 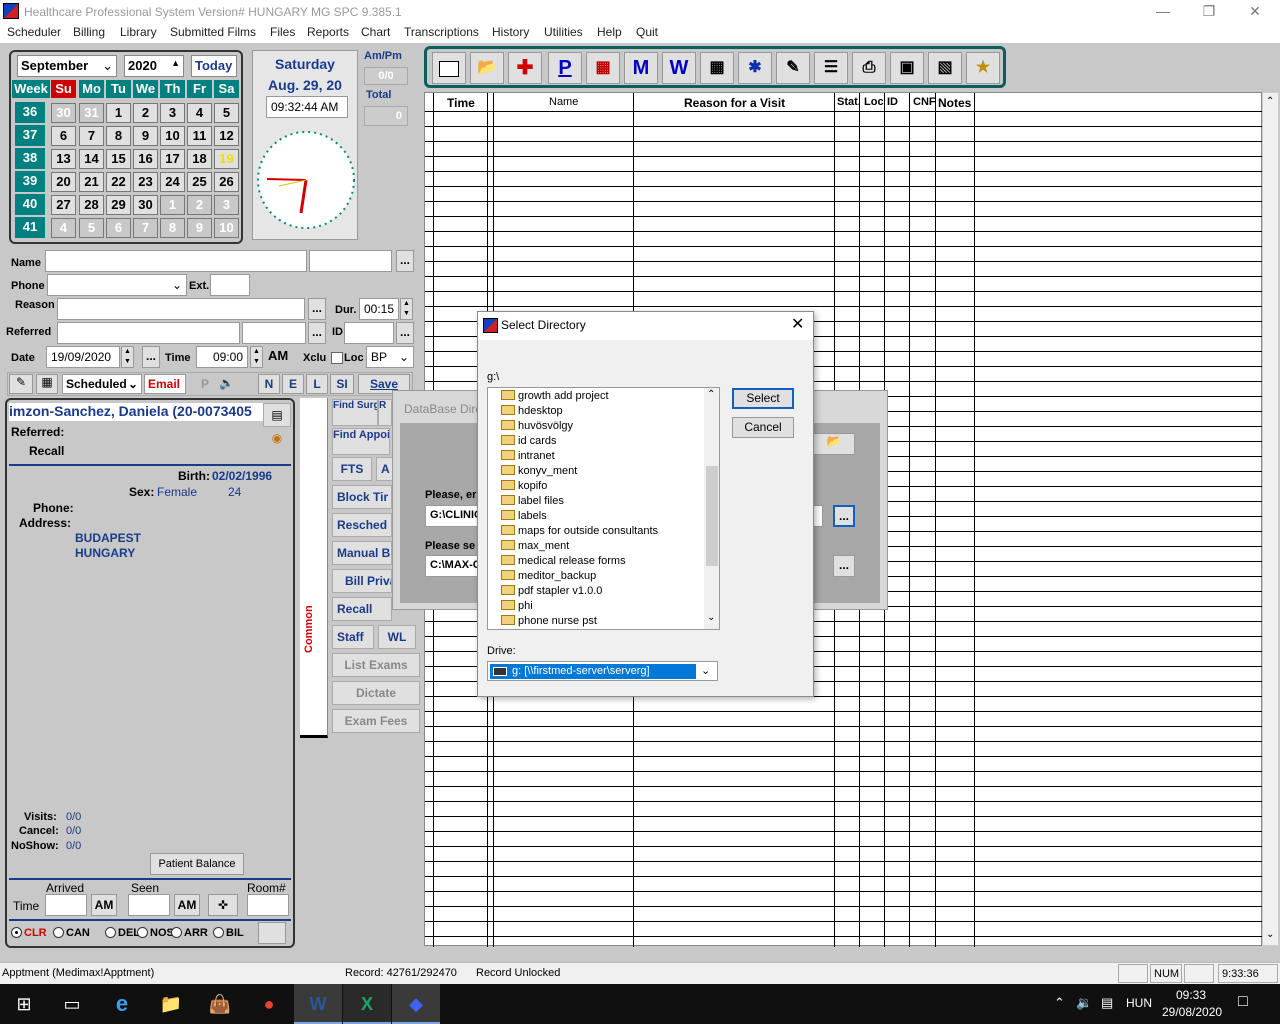 I want to click on folder-item: kopifo, so click(x=588, y=487).